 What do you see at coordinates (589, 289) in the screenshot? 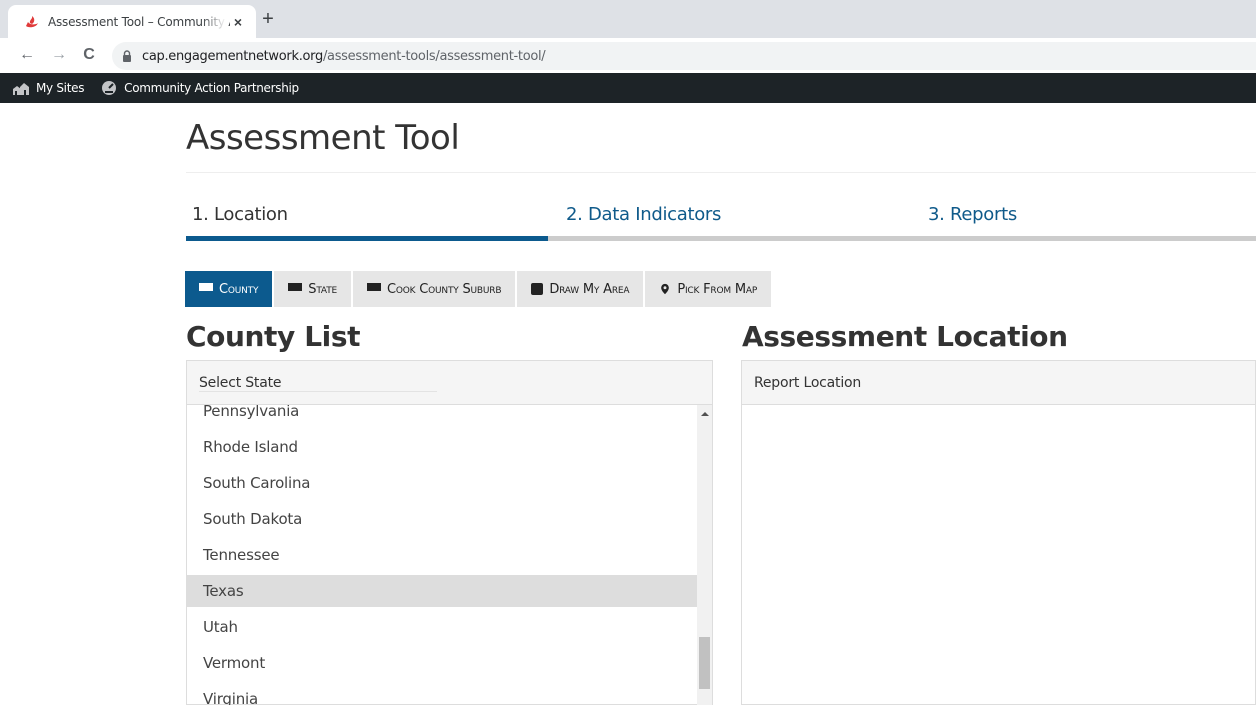
I see `draw-my-area-button-label: Draw My Area` at bounding box center [589, 289].